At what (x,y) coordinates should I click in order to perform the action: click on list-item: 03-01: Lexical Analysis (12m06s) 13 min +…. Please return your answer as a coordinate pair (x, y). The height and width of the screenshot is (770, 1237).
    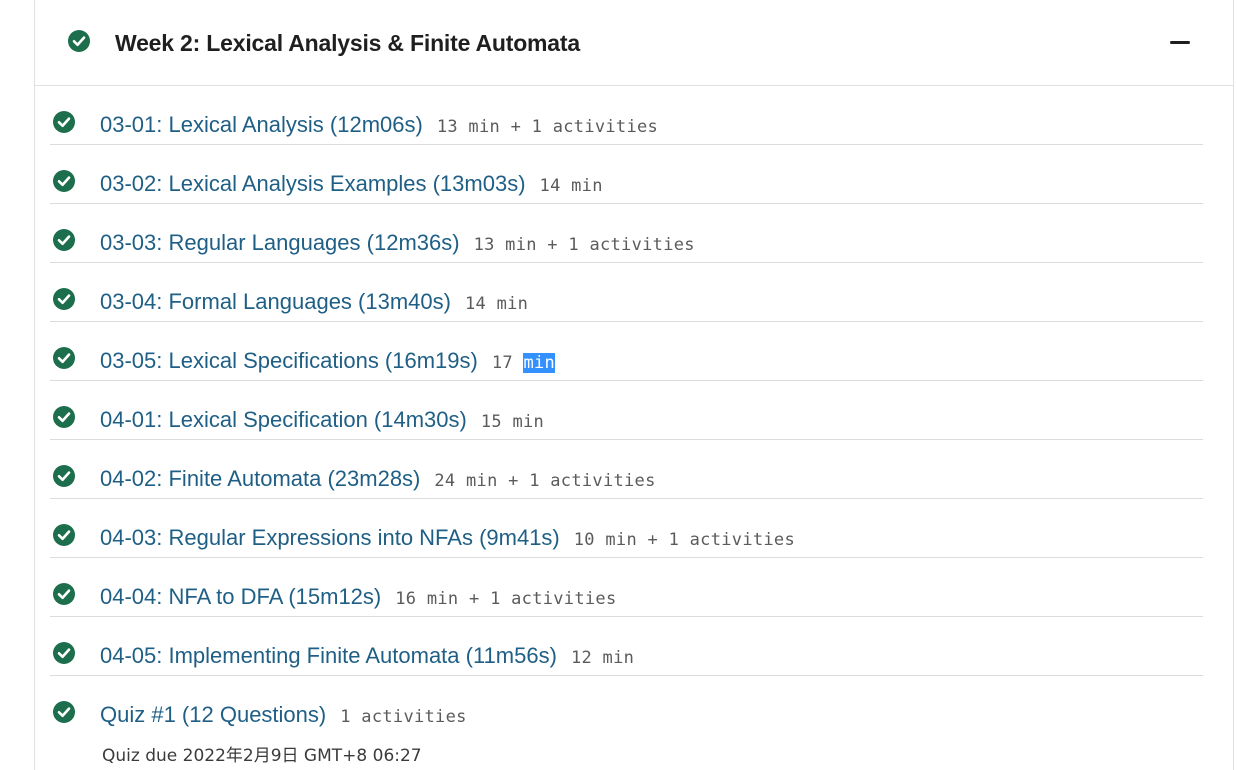
    Looking at the image, I should click on (626, 115).